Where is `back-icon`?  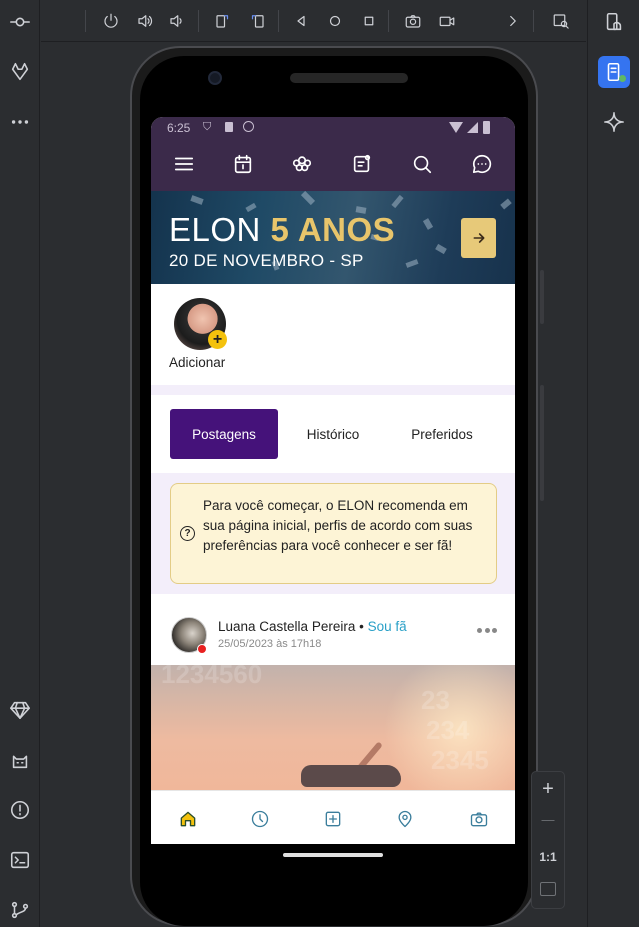
back-icon is located at coordinates (301, 21).